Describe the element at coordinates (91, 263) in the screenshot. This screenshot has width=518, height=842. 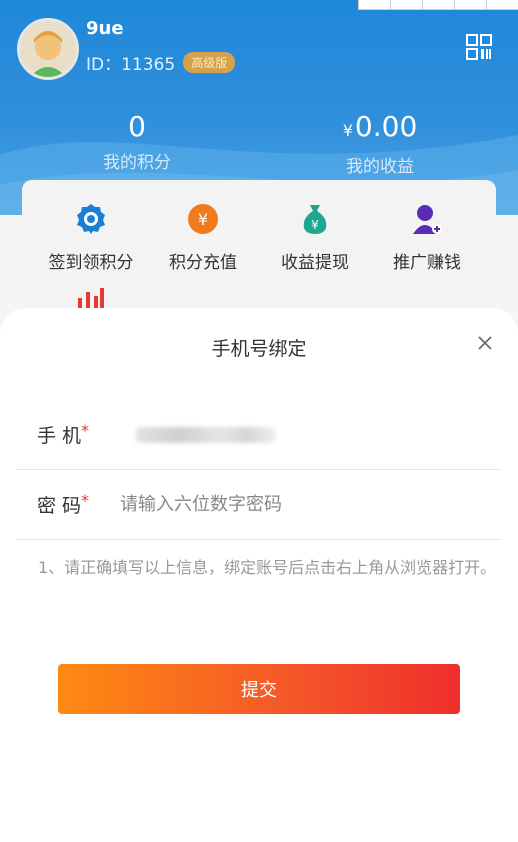
I see `menu-label: 签到领积分` at that location.